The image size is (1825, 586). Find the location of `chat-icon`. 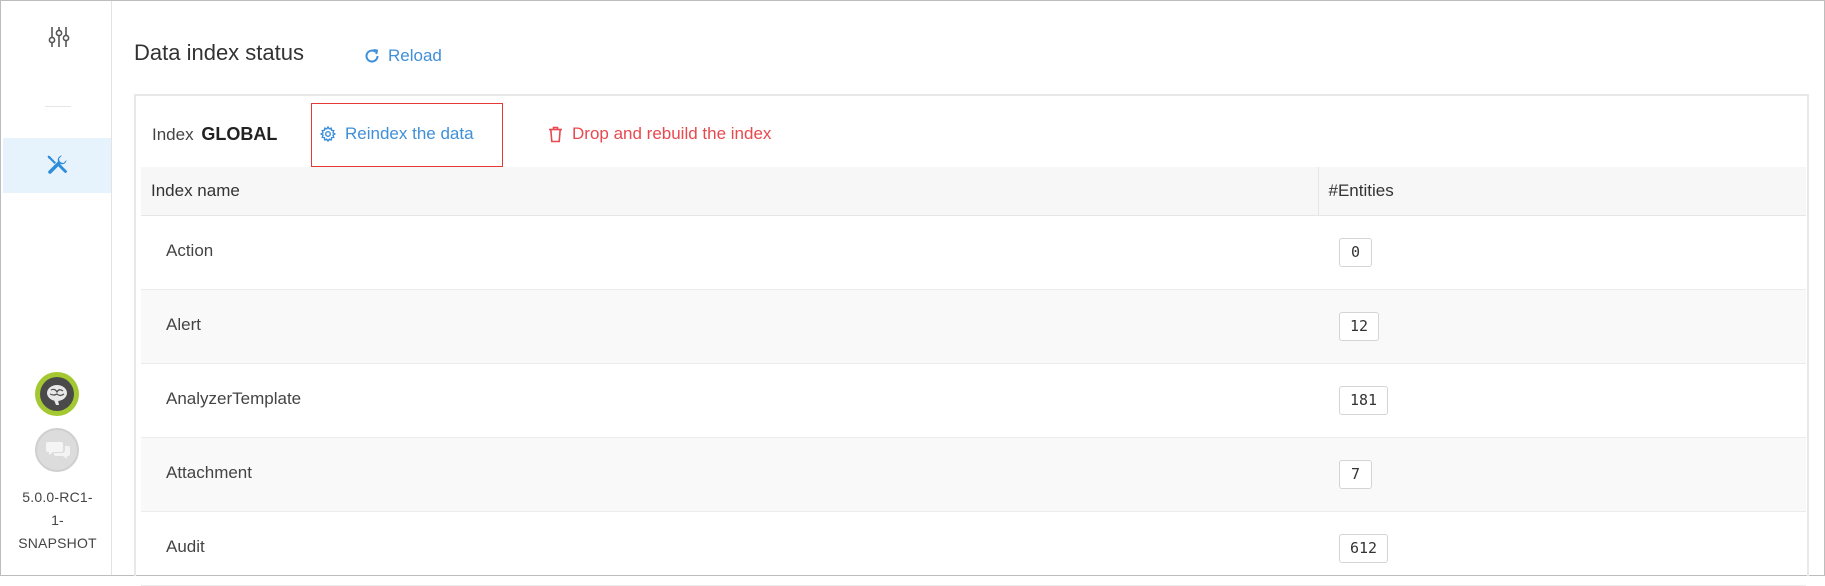

chat-icon is located at coordinates (58, 450).